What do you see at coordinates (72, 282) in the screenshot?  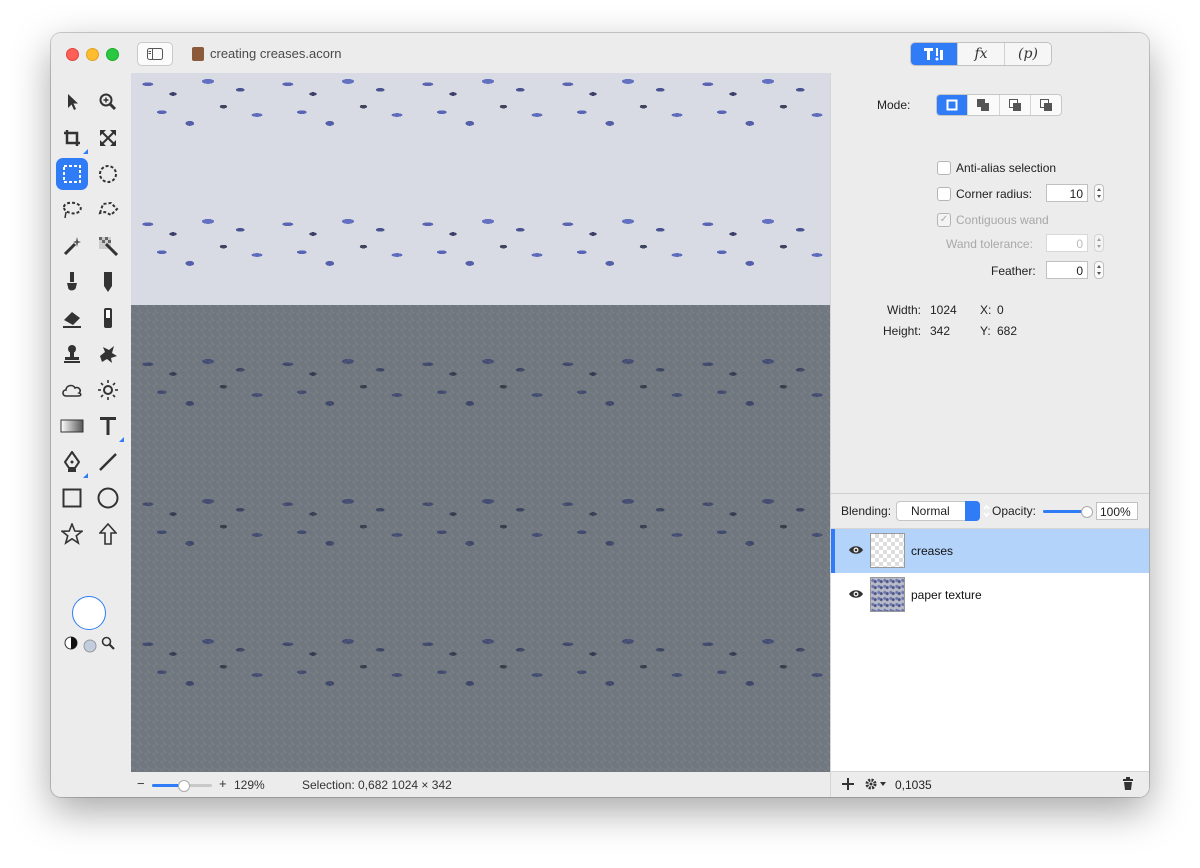 I see `brush-icon` at bounding box center [72, 282].